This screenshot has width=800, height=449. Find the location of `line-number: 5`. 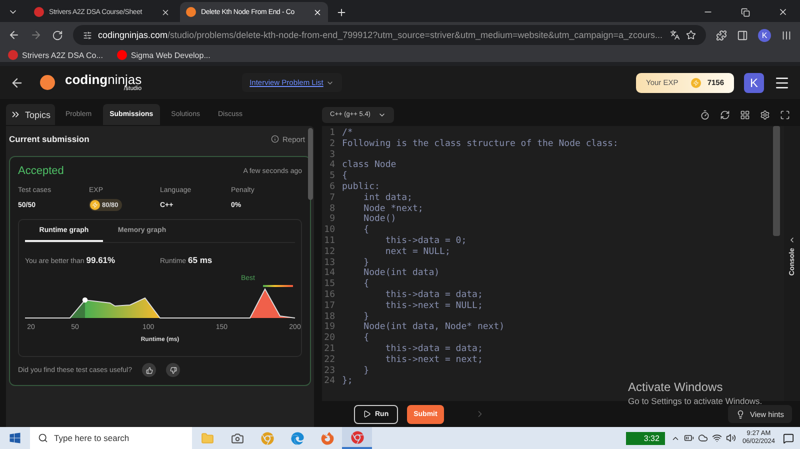

line-number: 5 is located at coordinates (332, 176).